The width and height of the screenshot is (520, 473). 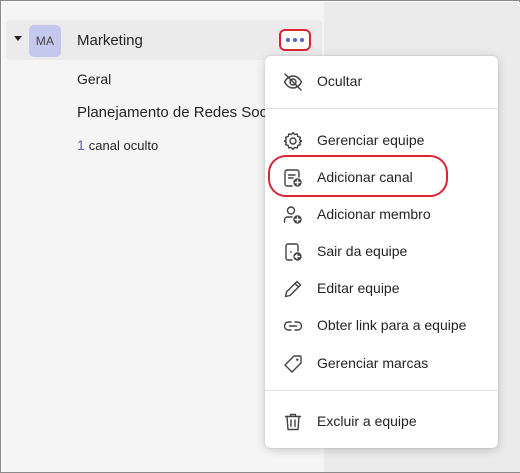 What do you see at coordinates (367, 421) in the screenshot?
I see `menu-item-label: Excluir a equipe` at bounding box center [367, 421].